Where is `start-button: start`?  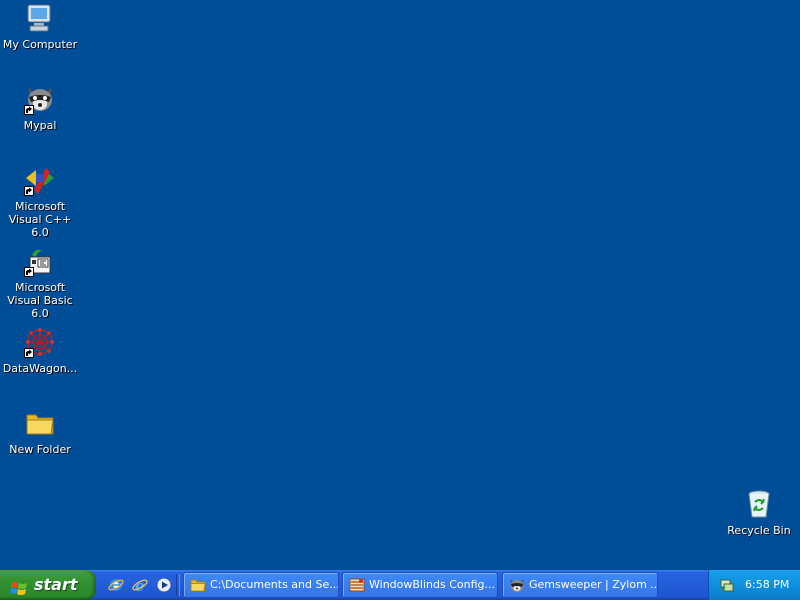
start-button: start is located at coordinates (48, 585).